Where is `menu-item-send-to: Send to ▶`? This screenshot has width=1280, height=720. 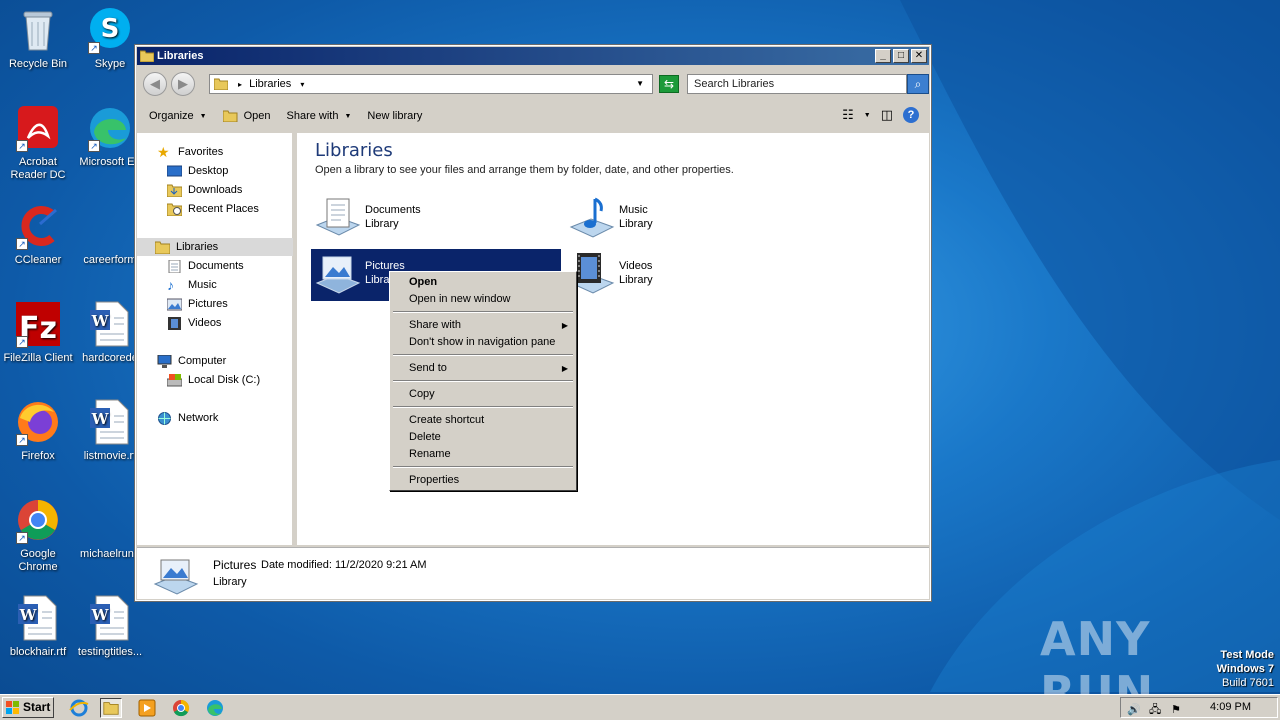
menu-item-send-to: Send to ▶ is located at coordinates (483, 368).